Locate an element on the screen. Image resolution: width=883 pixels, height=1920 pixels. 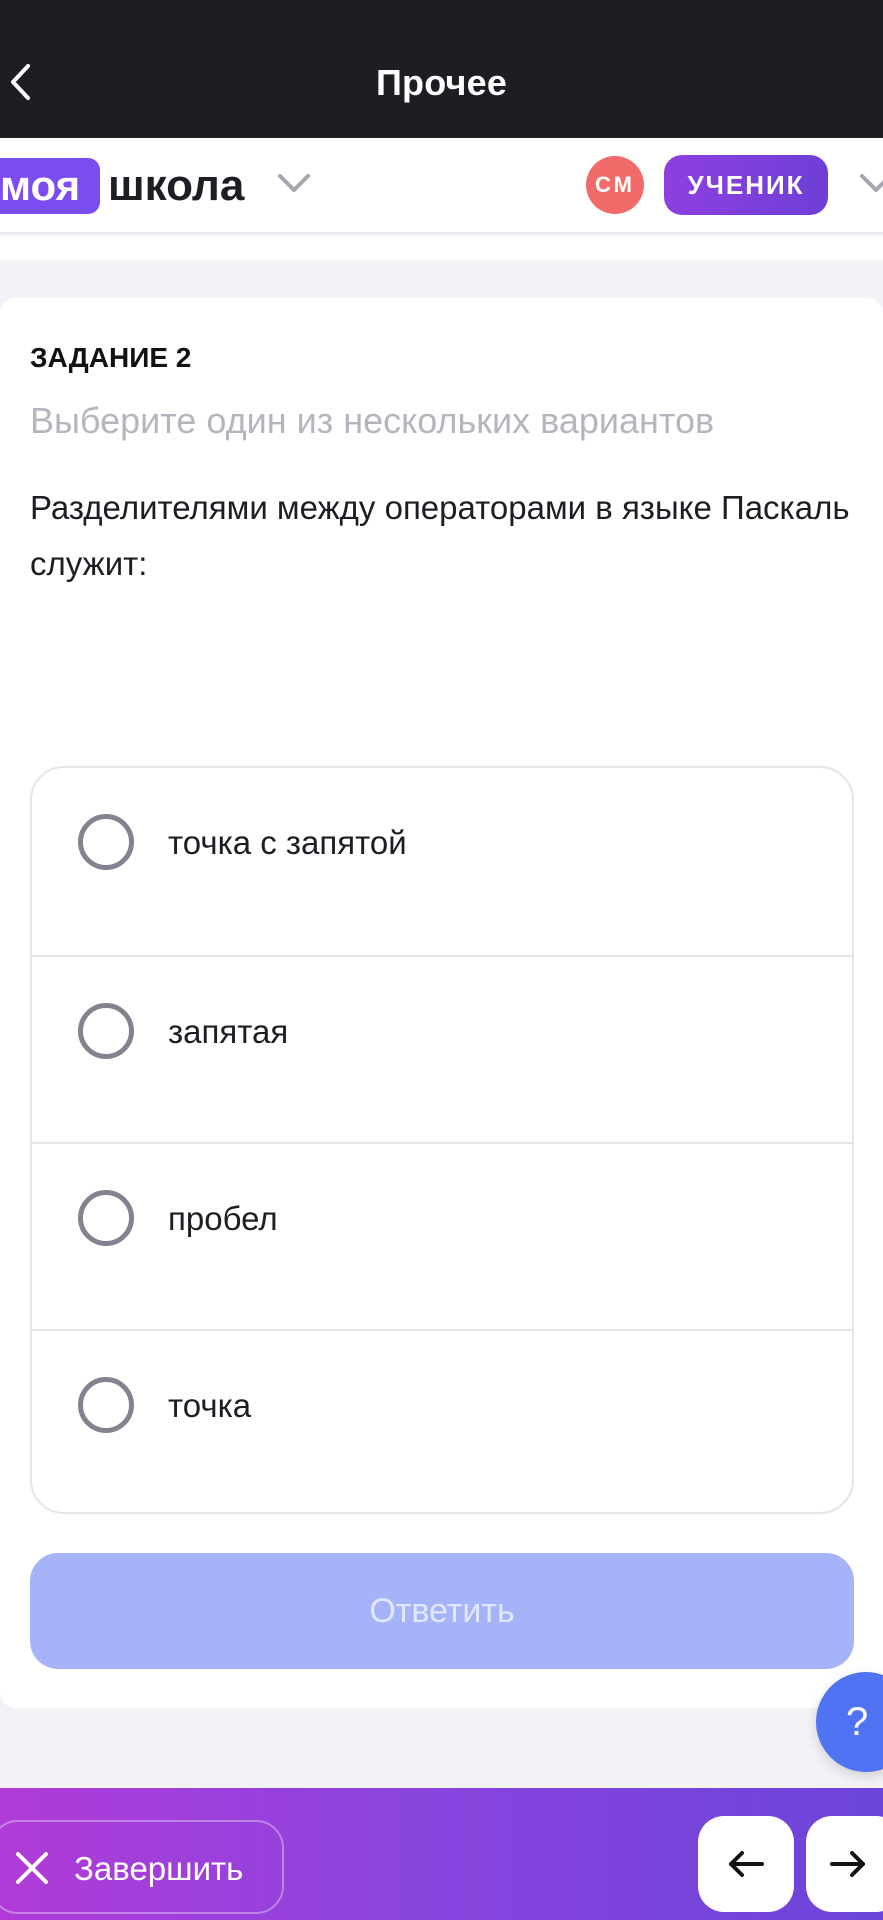
header-gap is located at coordinates (441, 248).